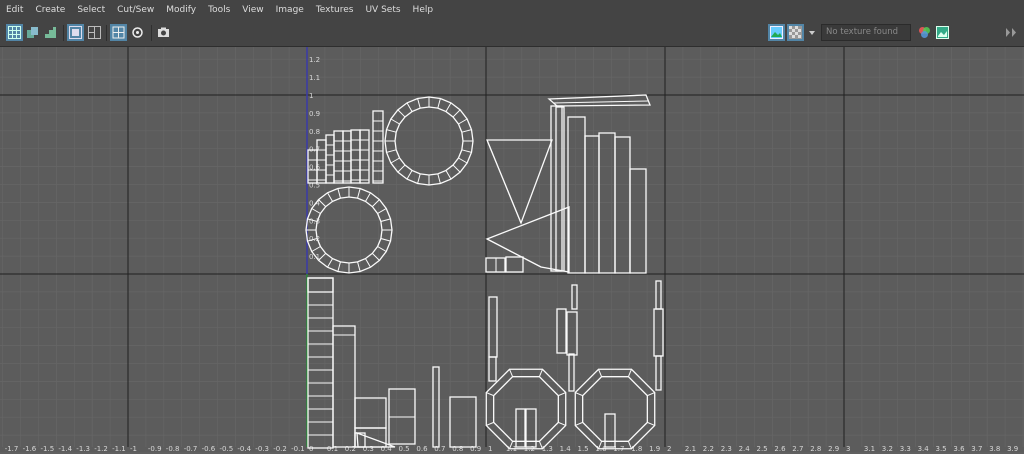 This screenshot has width=1024, height=454. I want to click on x-tick-label: 3.2, so click(887, 449).